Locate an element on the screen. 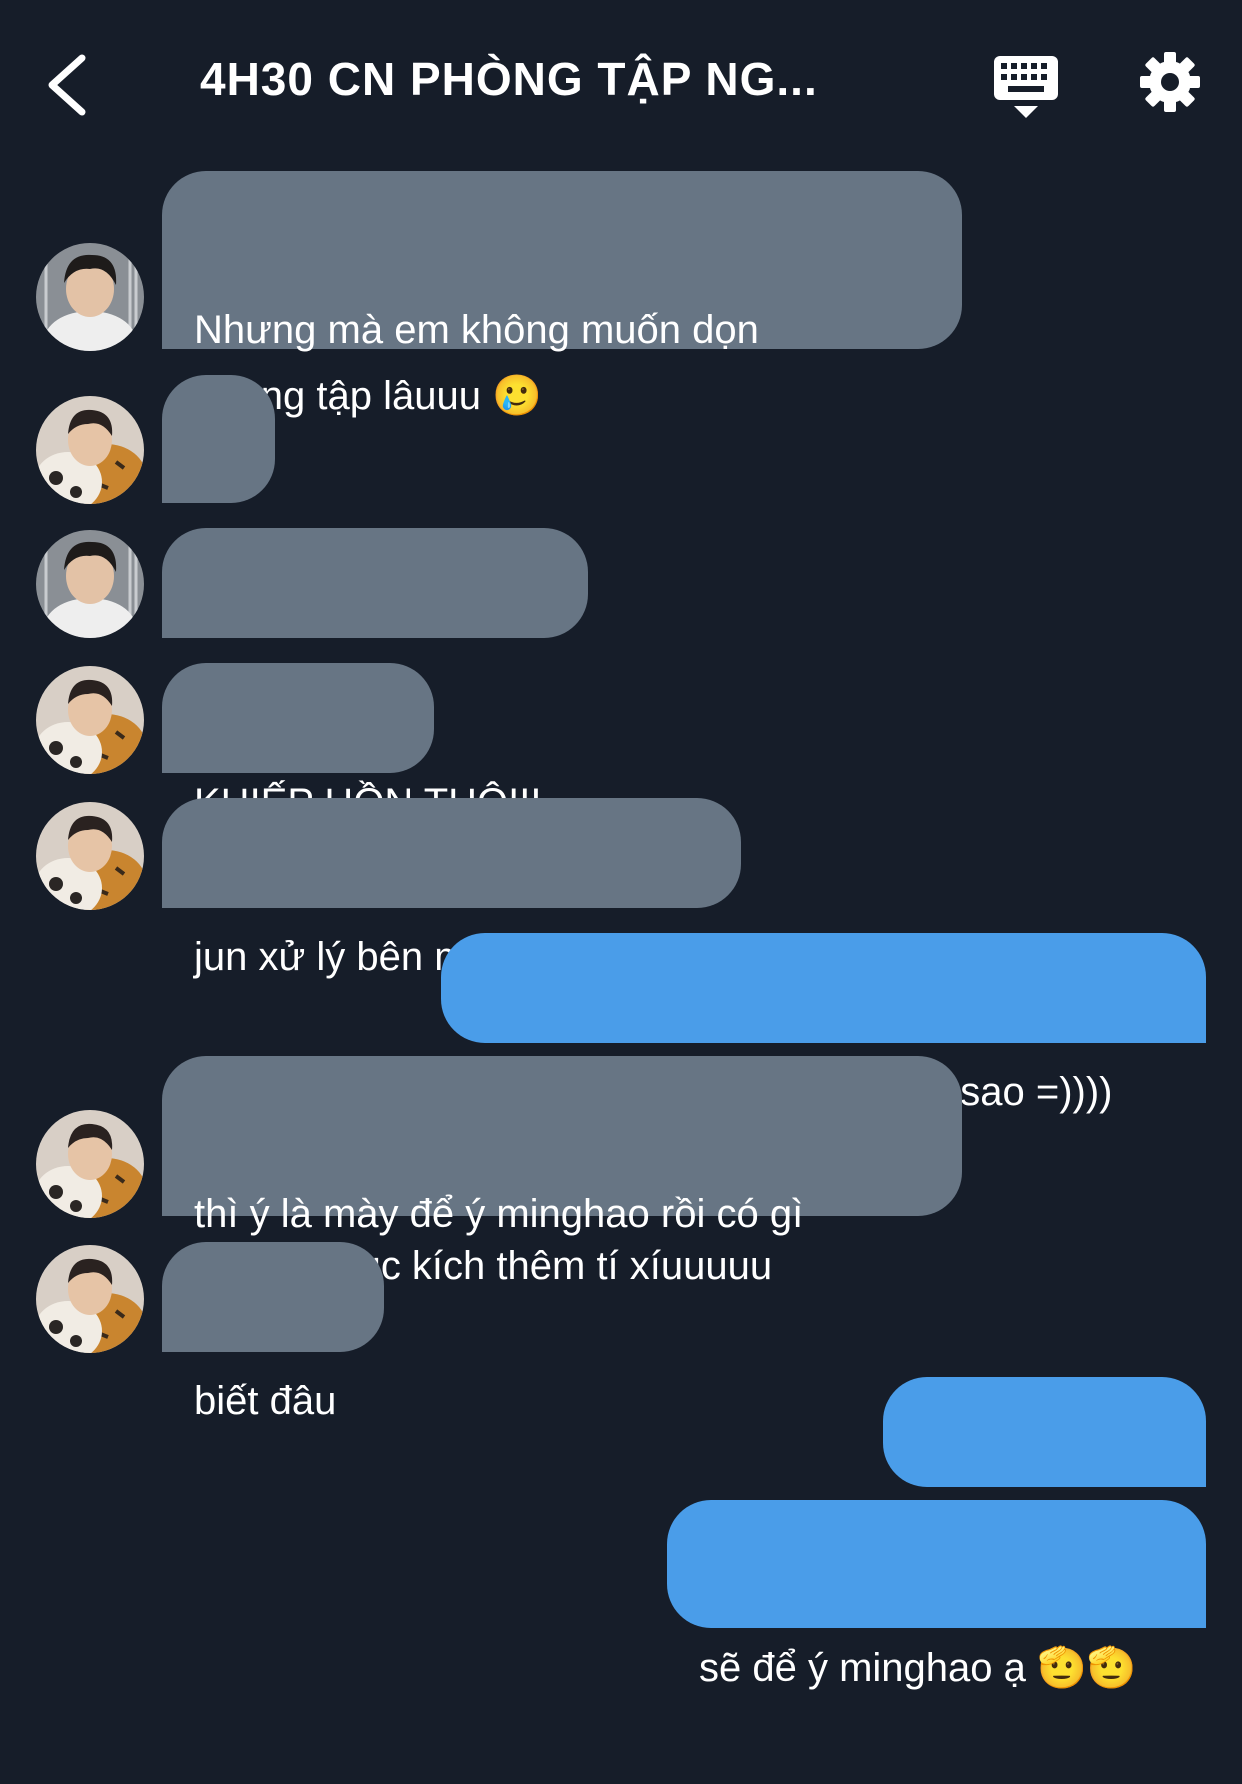 The height and width of the screenshot is (1784, 1242). gear-icon is located at coordinates (1170, 82).